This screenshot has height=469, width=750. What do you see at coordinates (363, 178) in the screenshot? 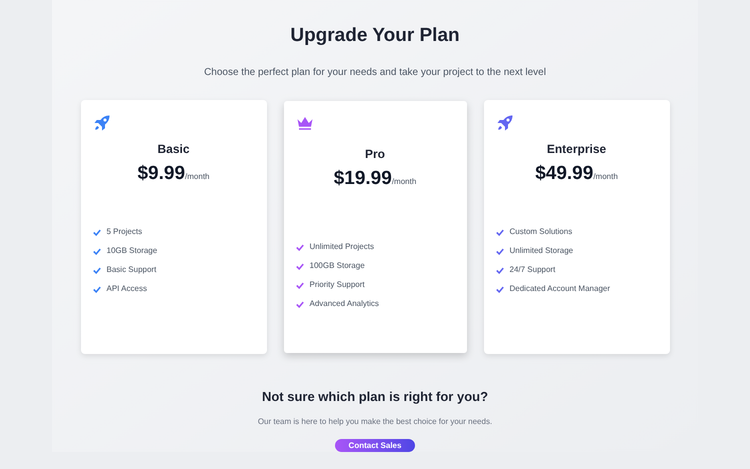
I see `plan-price: $19.99` at bounding box center [363, 178].